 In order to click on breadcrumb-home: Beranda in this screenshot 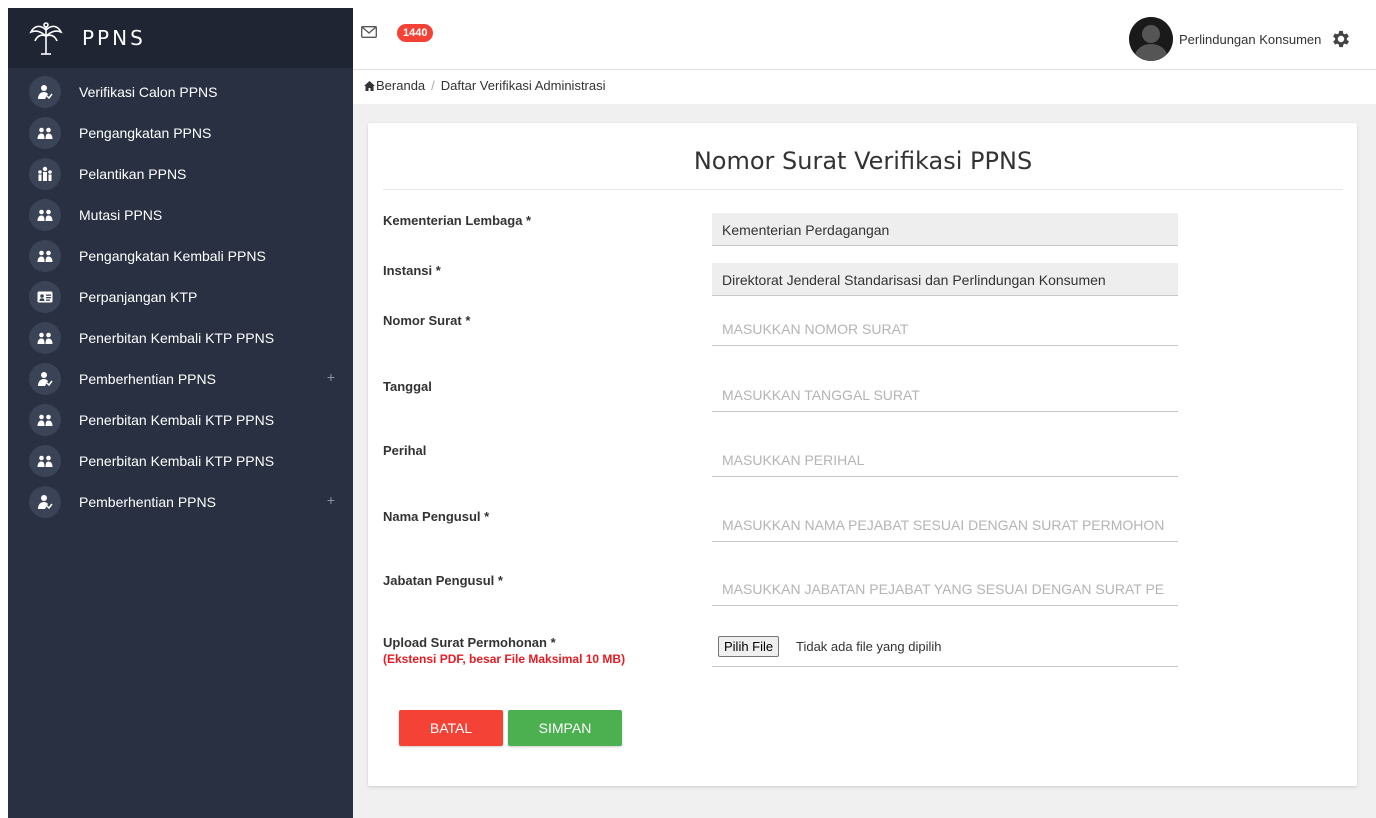, I will do `click(400, 85)`.